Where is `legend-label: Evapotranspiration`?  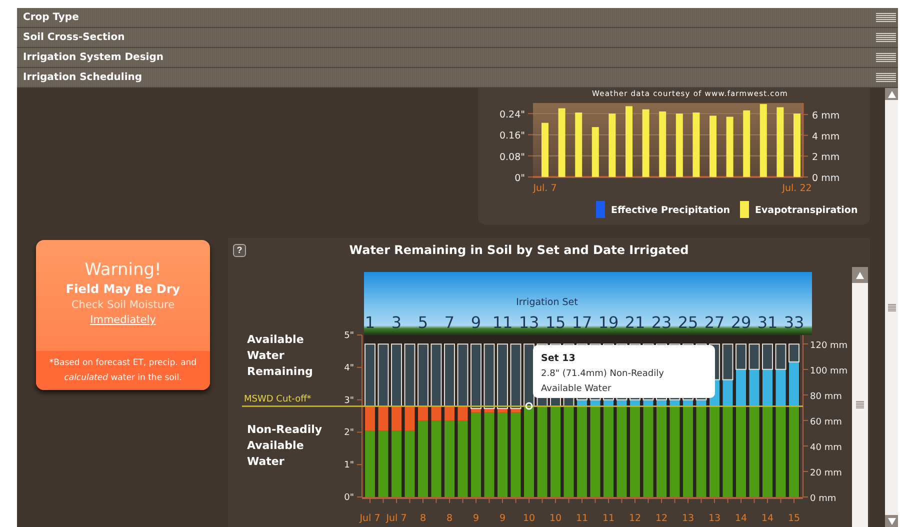 legend-label: Evapotranspiration is located at coordinates (806, 210).